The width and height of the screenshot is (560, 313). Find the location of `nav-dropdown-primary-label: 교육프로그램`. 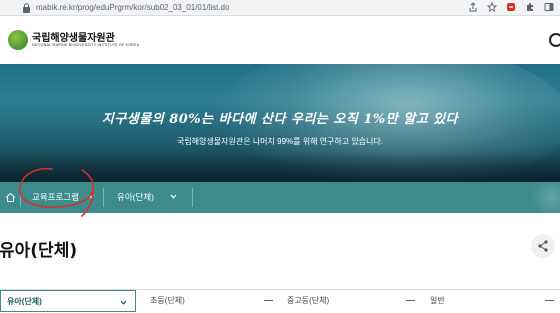

nav-dropdown-primary-label: 교육프로그램 is located at coordinates (55, 197).